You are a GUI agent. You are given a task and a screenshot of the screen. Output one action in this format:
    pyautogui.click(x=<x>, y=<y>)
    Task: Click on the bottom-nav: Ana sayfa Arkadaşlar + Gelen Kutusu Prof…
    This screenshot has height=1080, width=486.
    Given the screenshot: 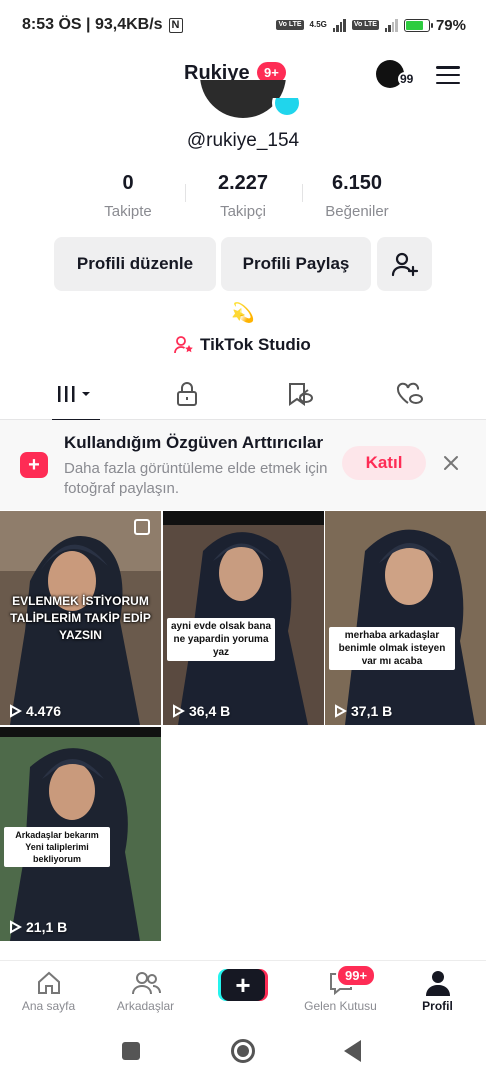 What is the action you would take?
    pyautogui.click(x=243, y=992)
    